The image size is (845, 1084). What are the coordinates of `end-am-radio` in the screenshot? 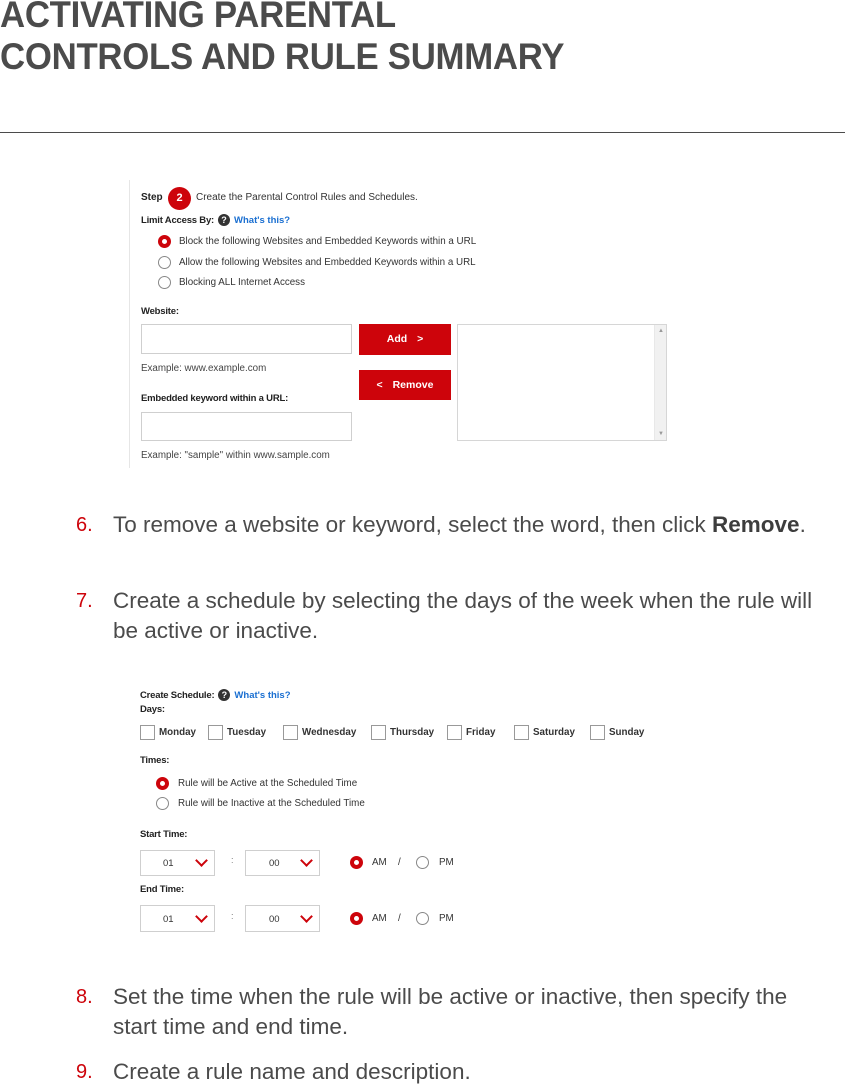 It's located at (356, 918).